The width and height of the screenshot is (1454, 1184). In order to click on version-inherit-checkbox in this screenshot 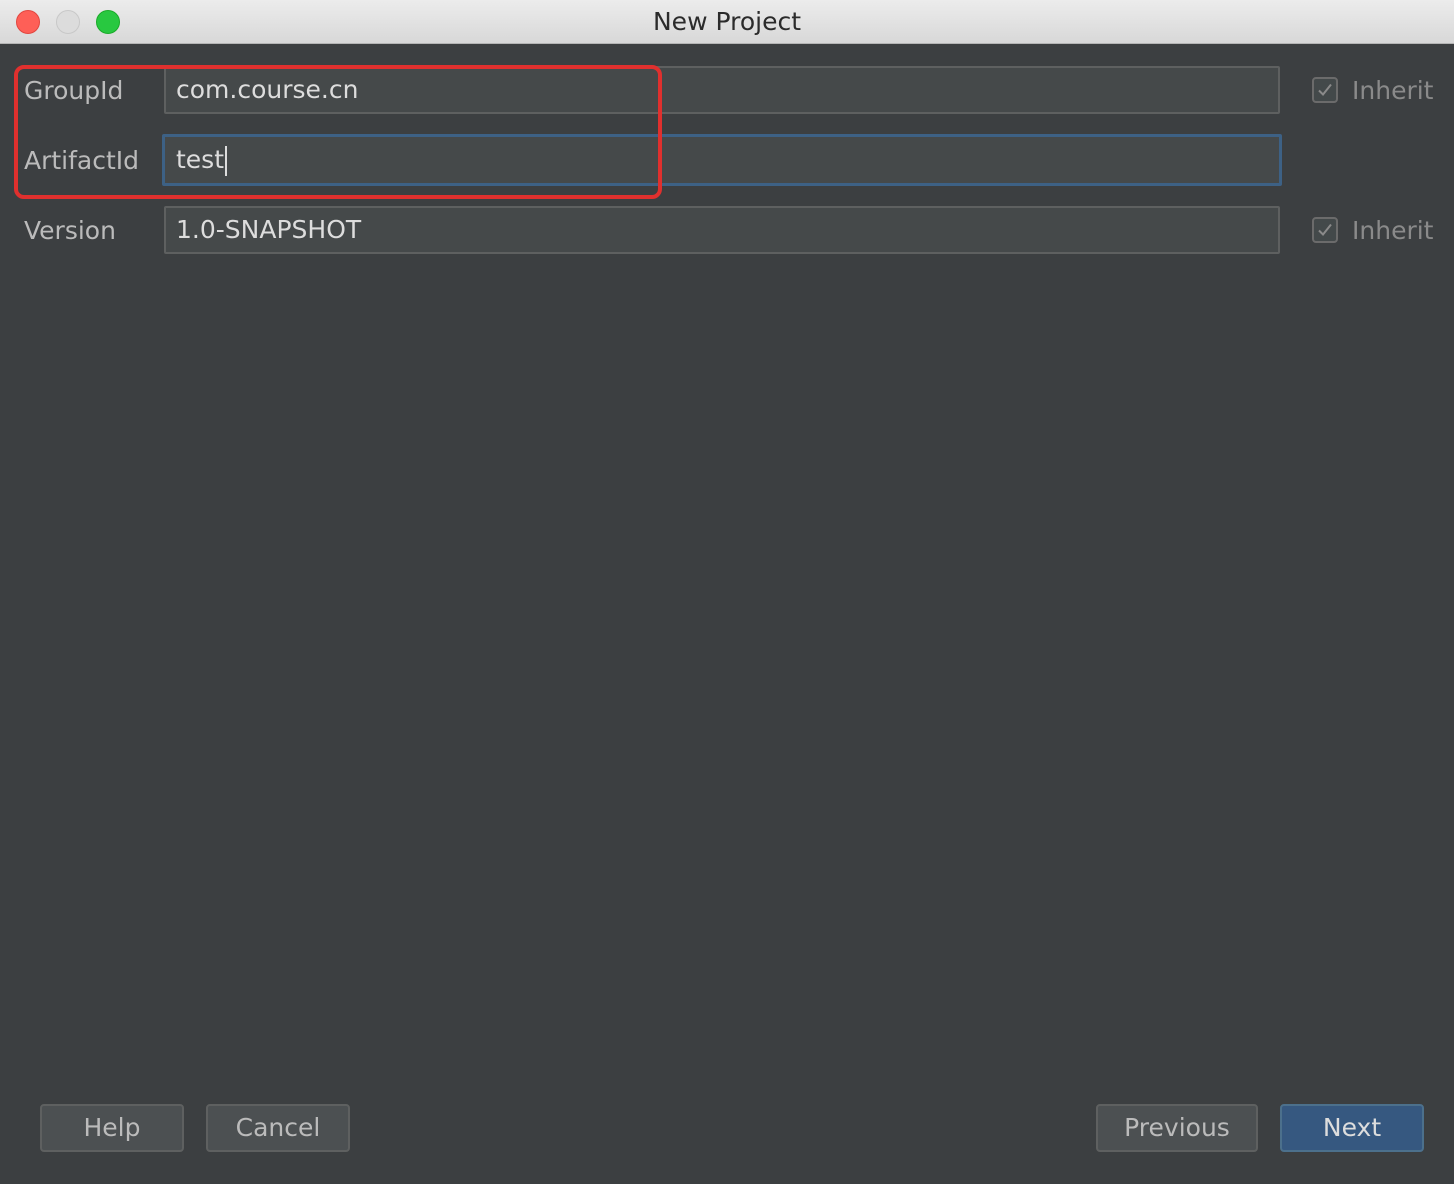, I will do `click(1325, 230)`.